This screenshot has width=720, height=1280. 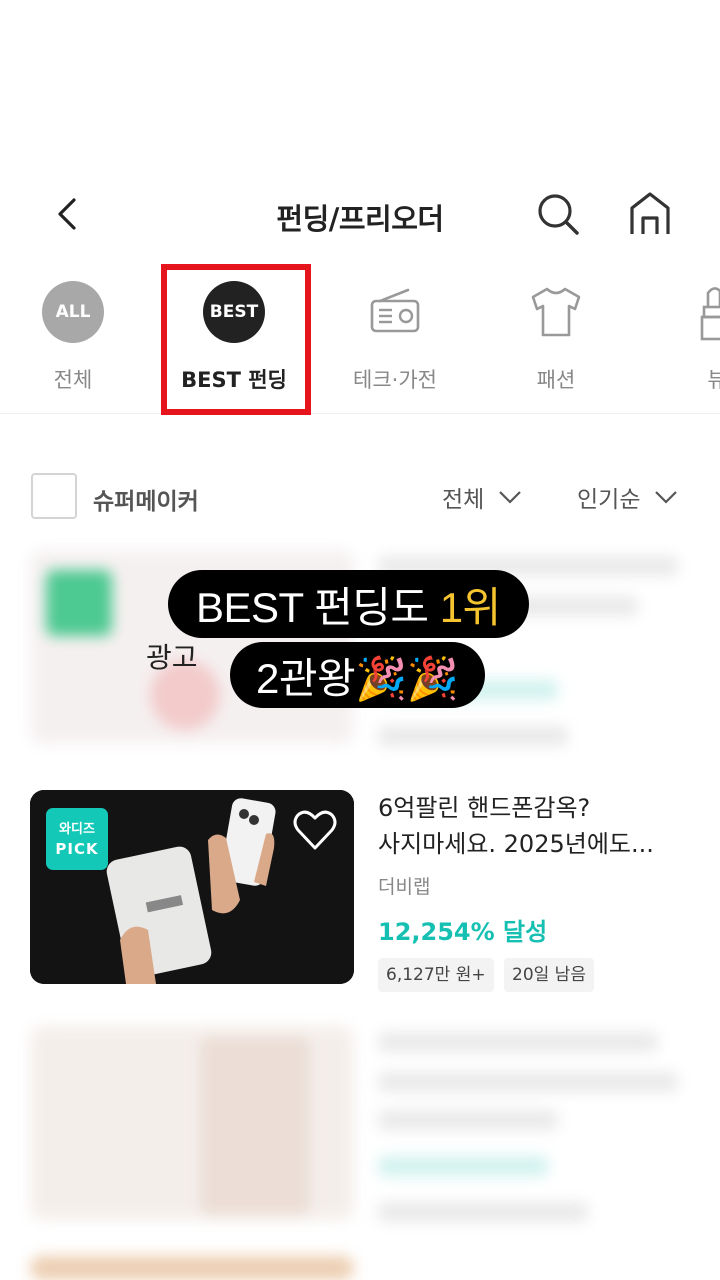 I want to click on category-tabs: ALL 전체 BEST BEST 펀딩 테크·가전 패션 뷰, so click(x=360, y=346).